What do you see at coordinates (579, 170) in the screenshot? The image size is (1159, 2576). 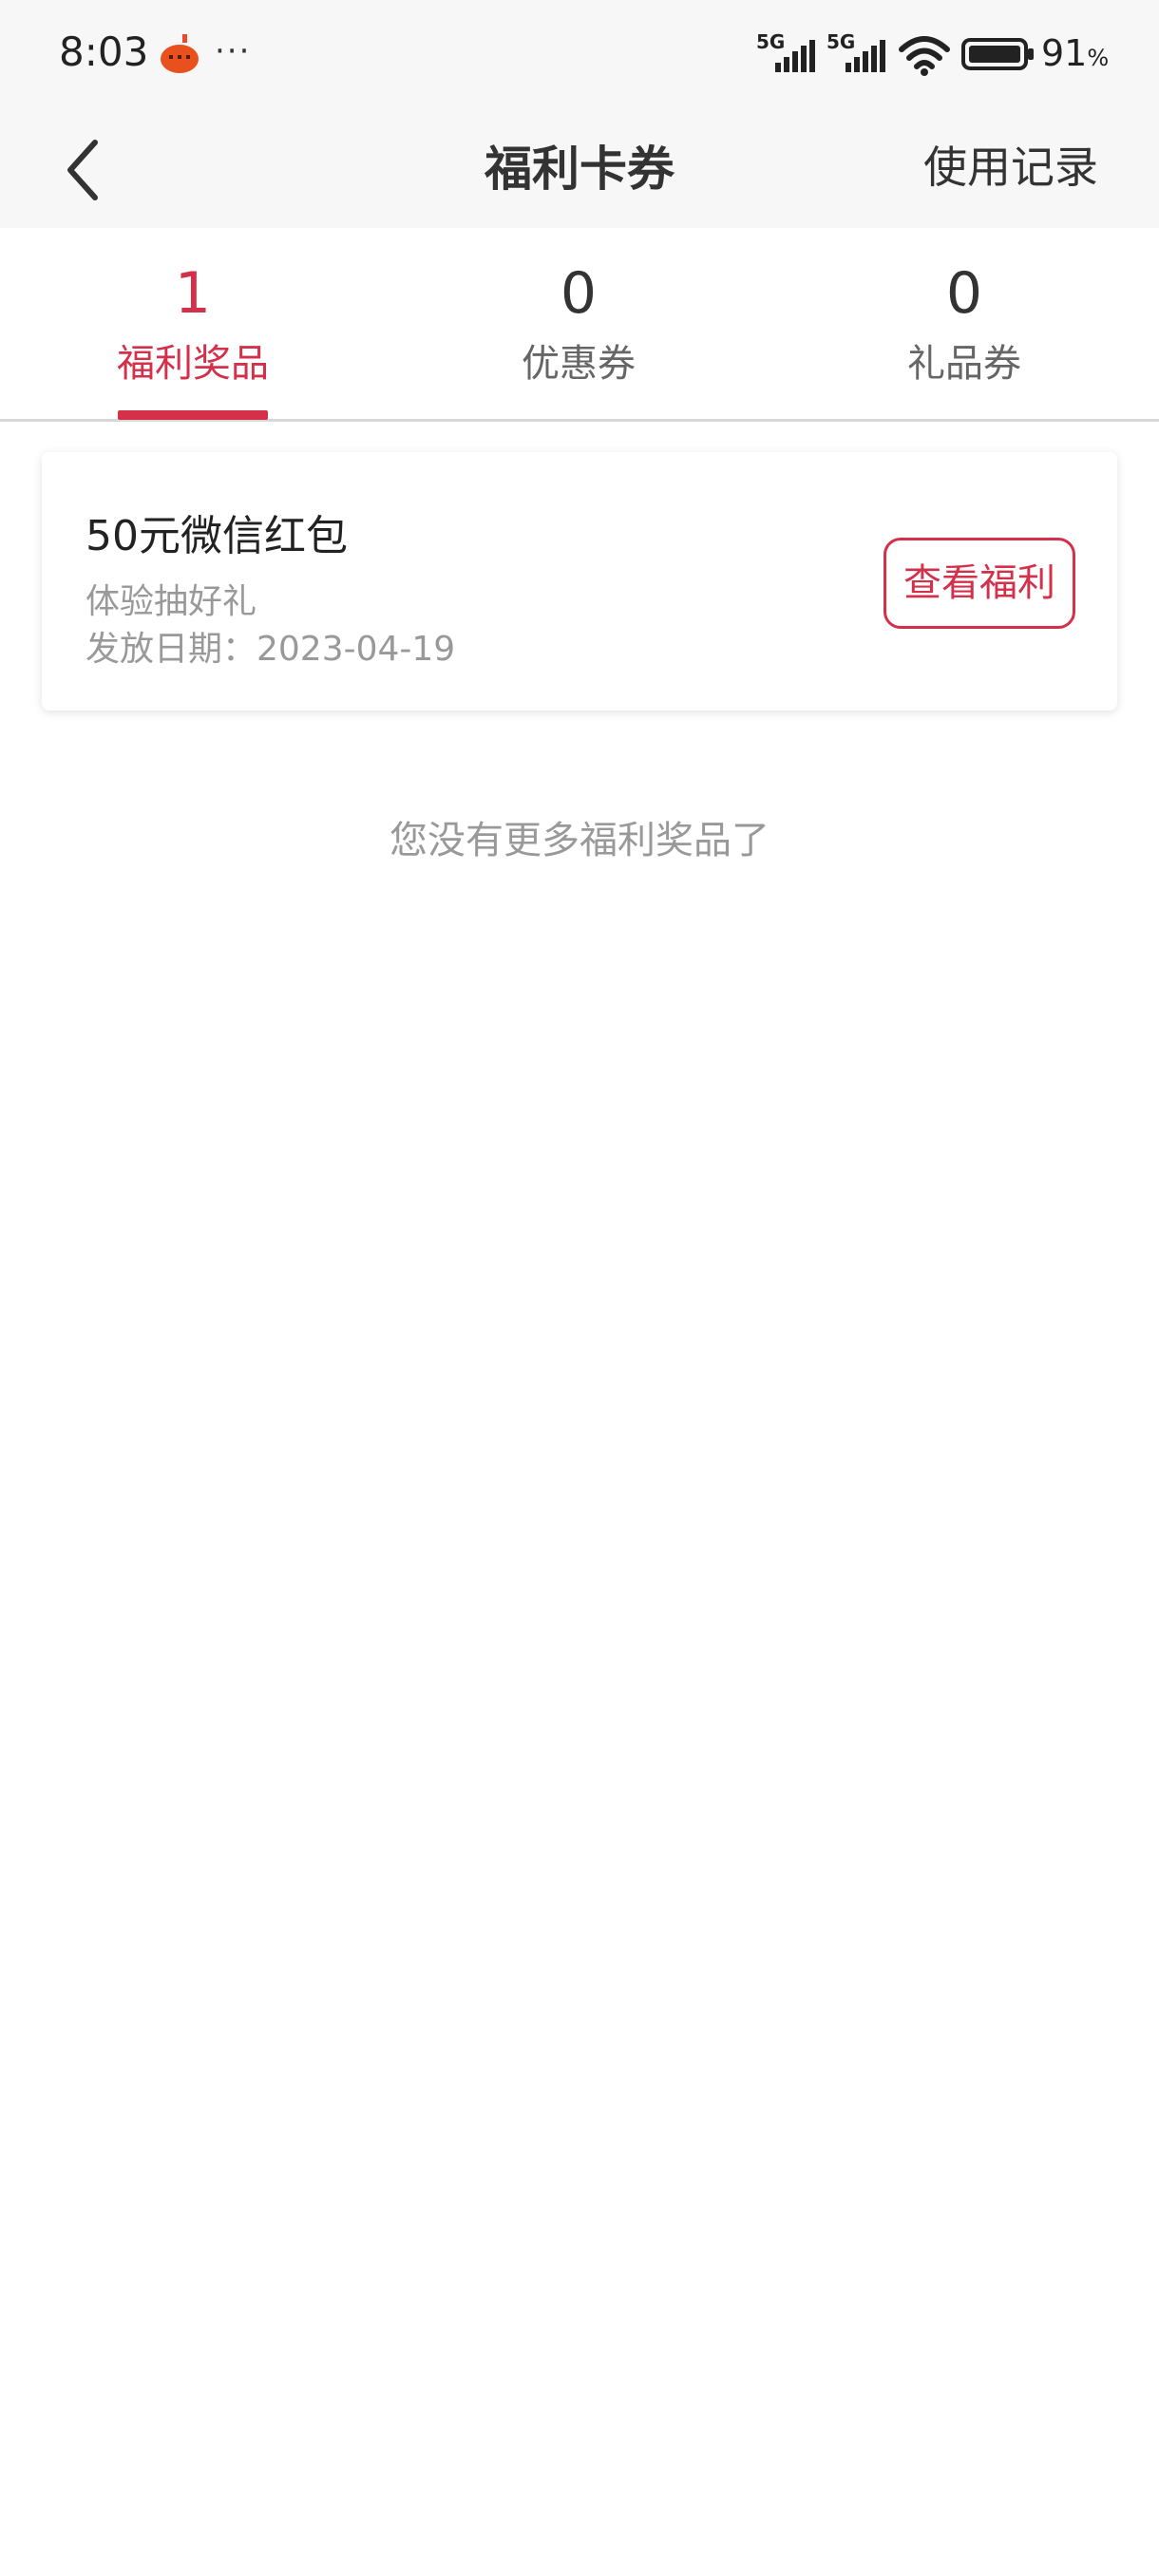 I see `nav-bar: 福利卡券 使用记录` at bounding box center [579, 170].